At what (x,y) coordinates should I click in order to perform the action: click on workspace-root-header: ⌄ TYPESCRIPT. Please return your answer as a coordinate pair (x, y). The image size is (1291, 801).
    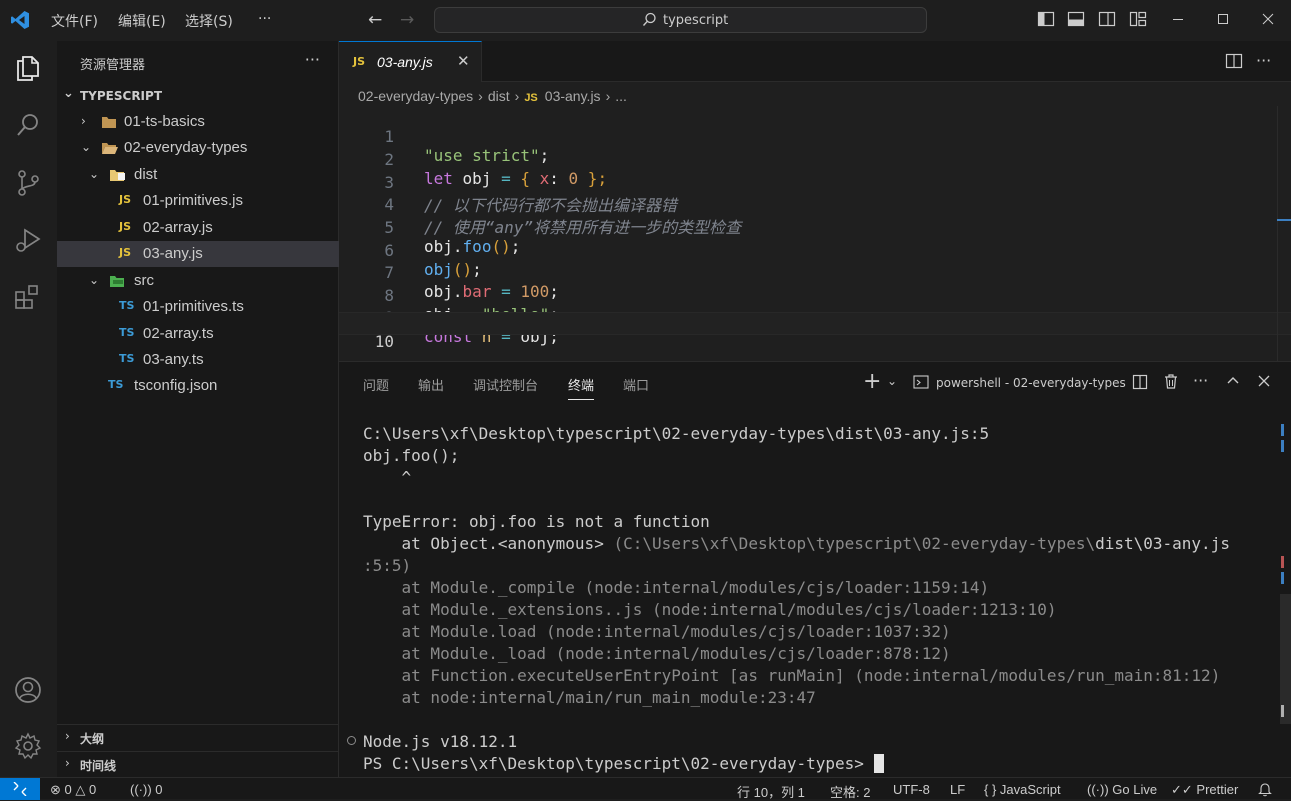
    Looking at the image, I should click on (198, 96).